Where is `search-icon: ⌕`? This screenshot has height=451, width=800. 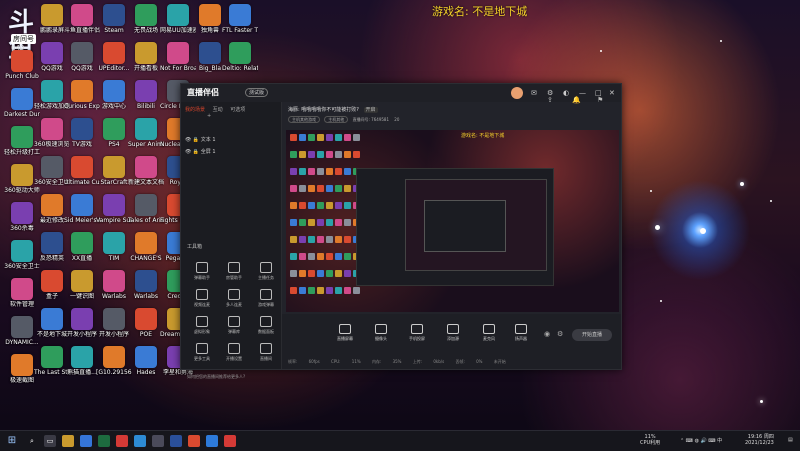
search-icon: ⌕ is located at coordinates (32, 441).